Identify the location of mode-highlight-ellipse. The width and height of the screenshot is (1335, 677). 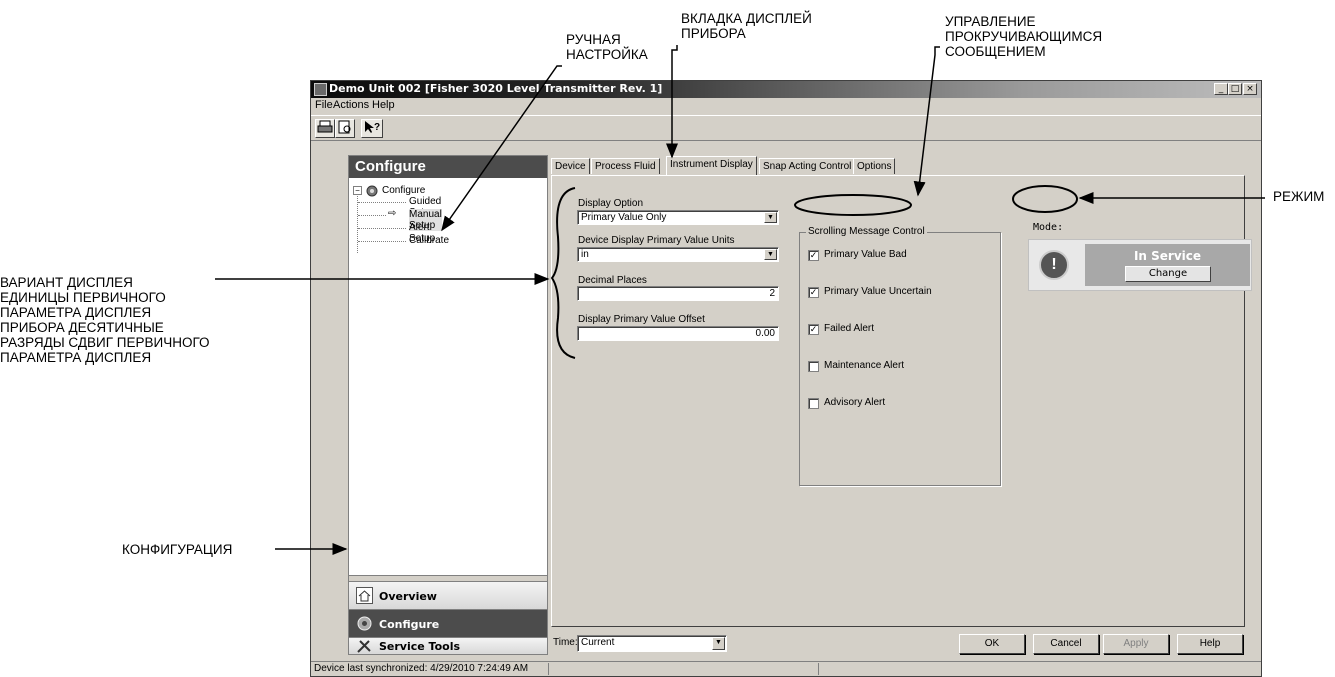
(1045, 199).